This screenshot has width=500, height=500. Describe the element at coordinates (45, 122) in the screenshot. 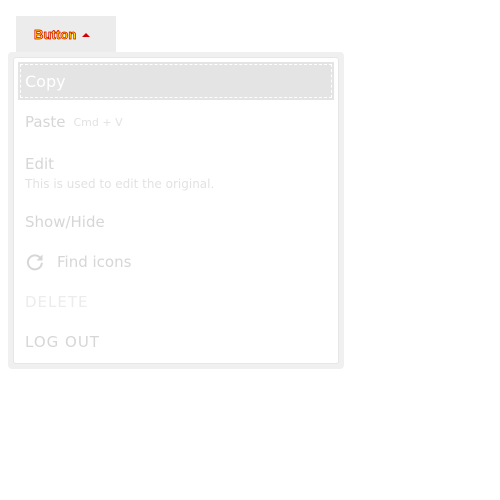

I see `menu-item-paste-label: Paste` at that location.